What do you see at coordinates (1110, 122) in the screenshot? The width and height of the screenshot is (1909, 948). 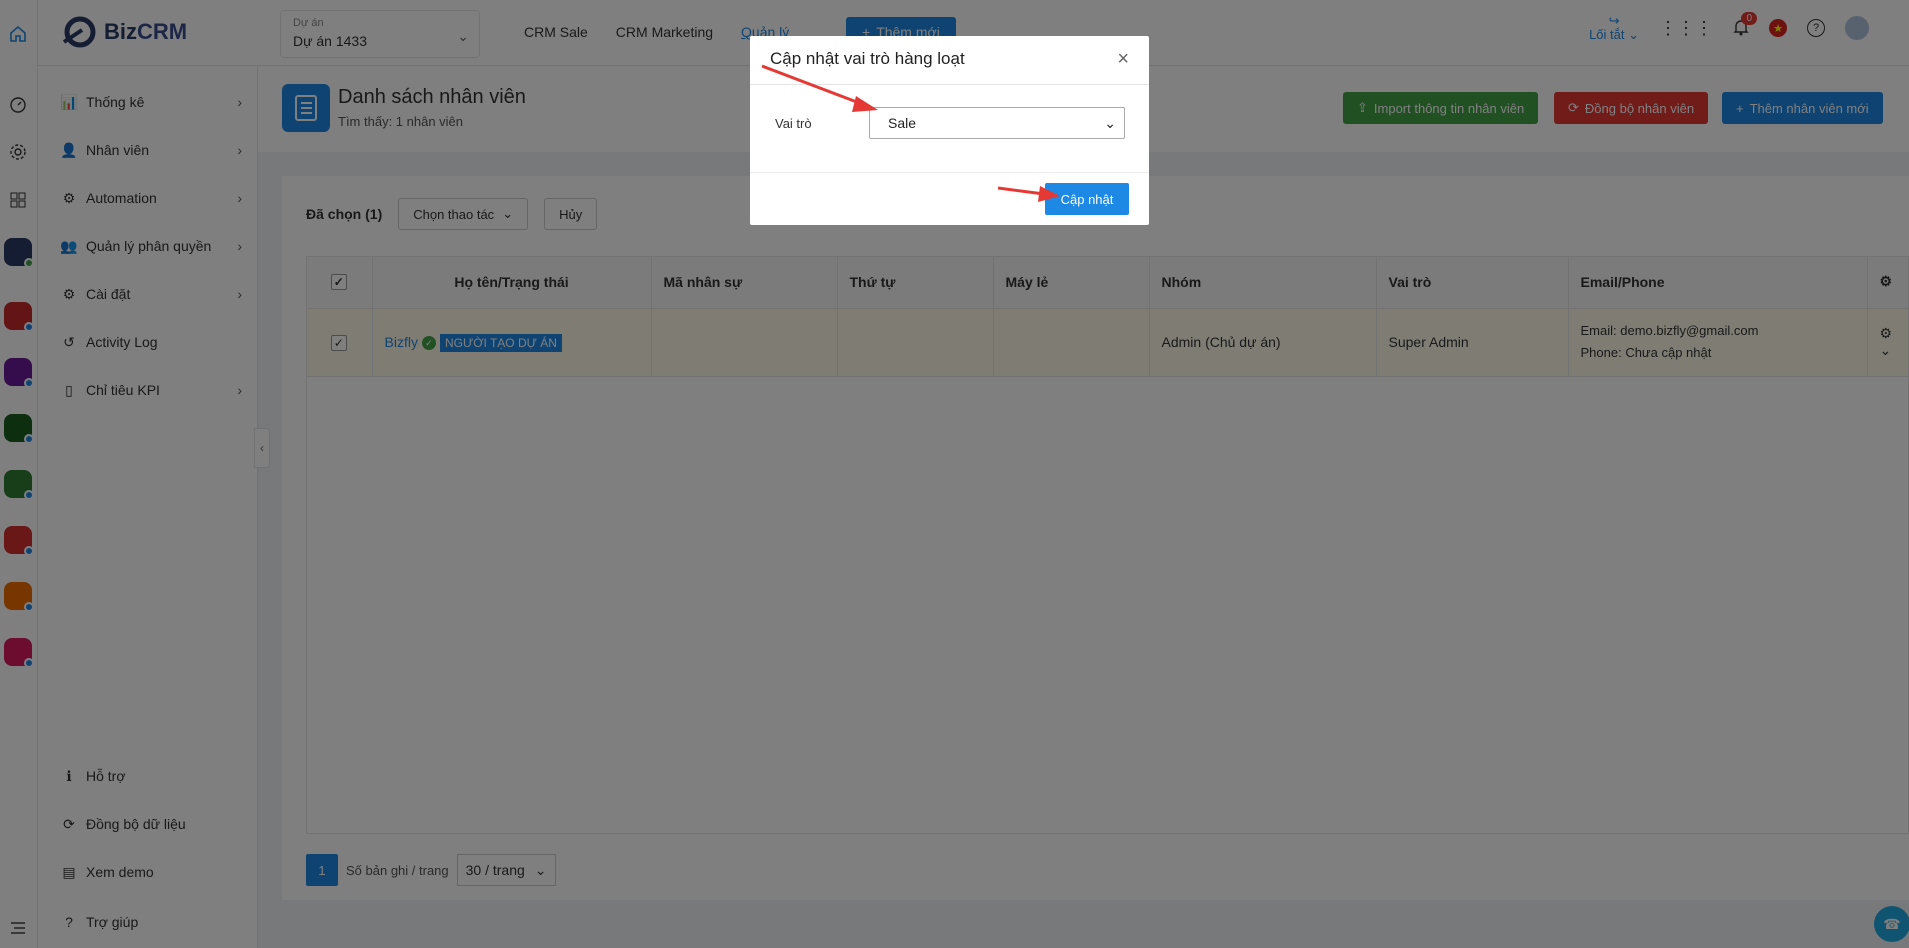 I see `chevron-down-icon: ⌄` at bounding box center [1110, 122].